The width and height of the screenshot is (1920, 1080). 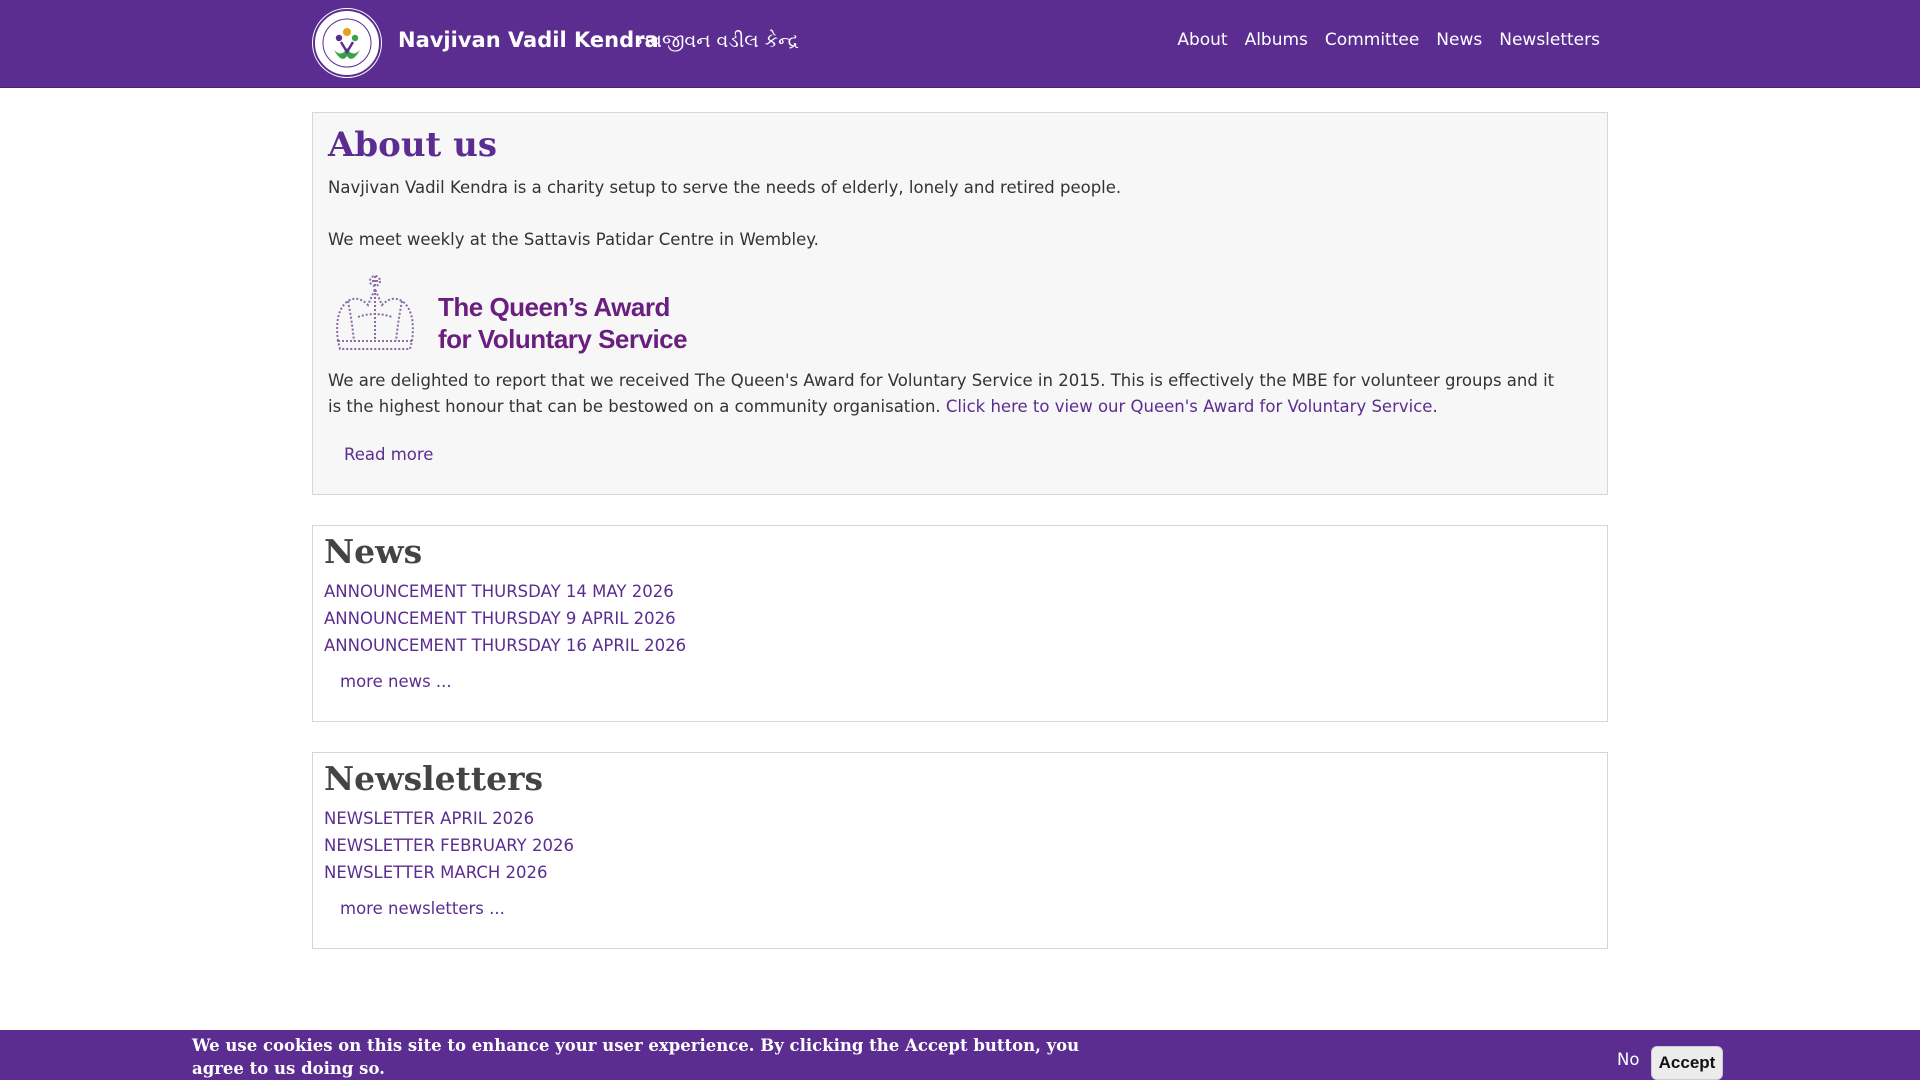 I want to click on logo-emblem-icon, so click(x=347, y=43).